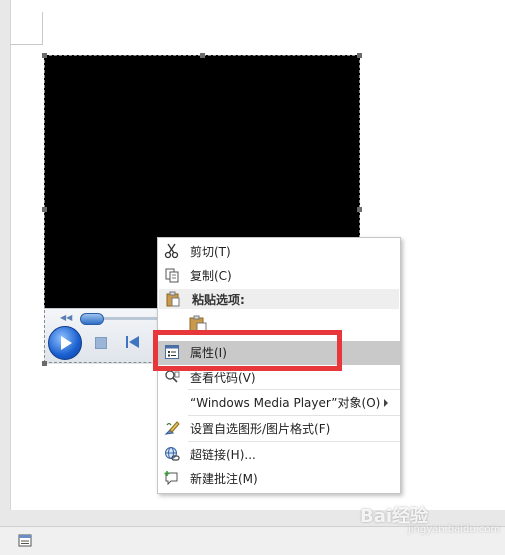  Describe the element at coordinates (172, 376) in the screenshot. I see `view-code-icon` at that location.